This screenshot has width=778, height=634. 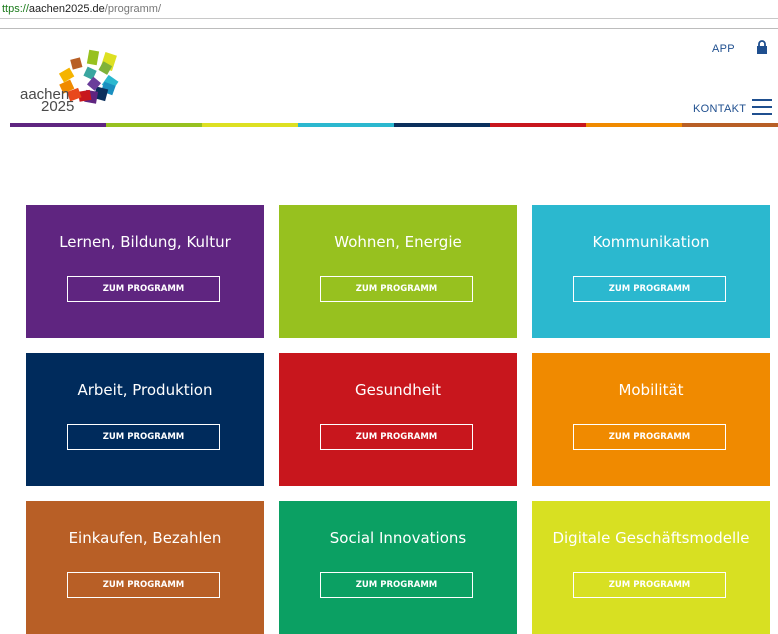 I want to click on tile-title: Social Innovations, so click(x=398, y=538).